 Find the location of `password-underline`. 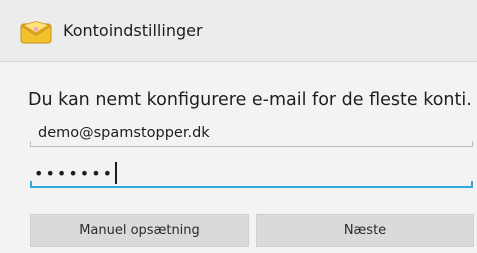

password-underline is located at coordinates (251, 187).